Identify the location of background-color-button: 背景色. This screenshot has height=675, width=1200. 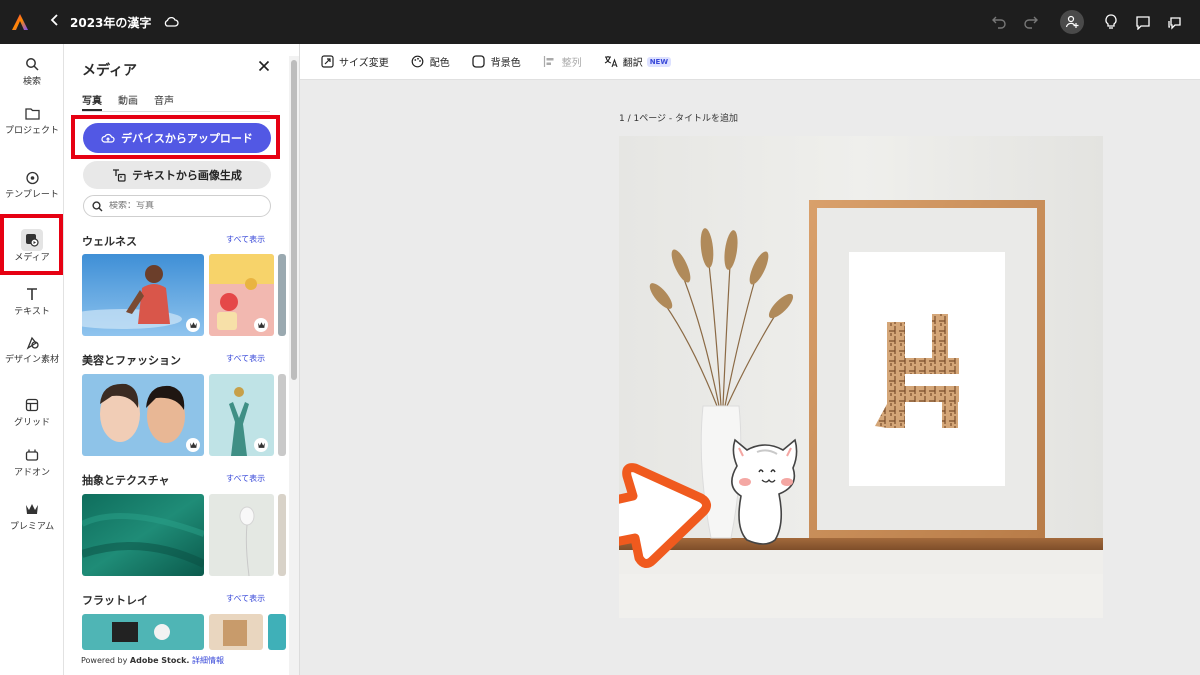
(496, 61).